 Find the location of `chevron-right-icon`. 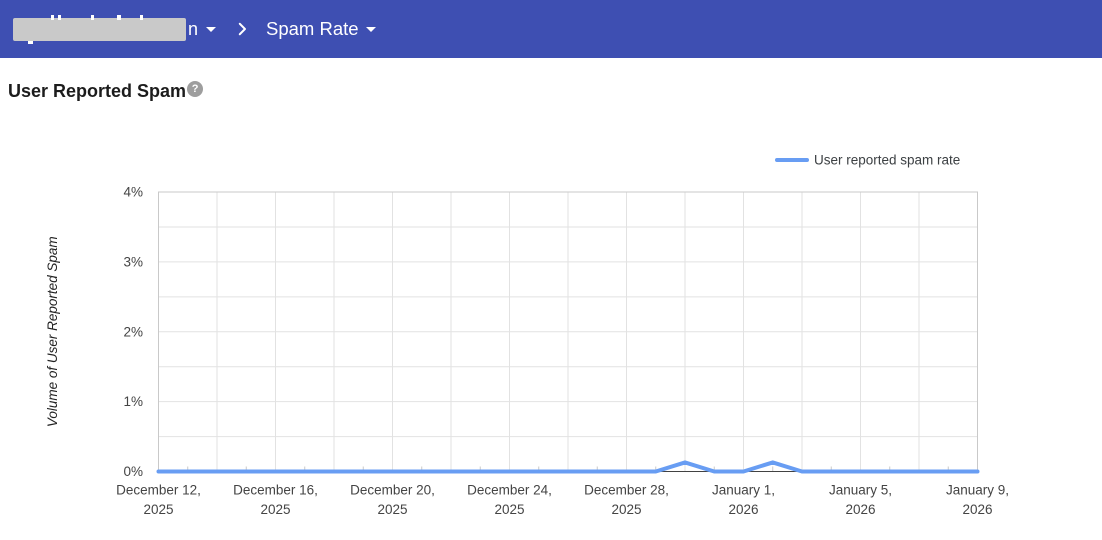

chevron-right-icon is located at coordinates (242, 29).